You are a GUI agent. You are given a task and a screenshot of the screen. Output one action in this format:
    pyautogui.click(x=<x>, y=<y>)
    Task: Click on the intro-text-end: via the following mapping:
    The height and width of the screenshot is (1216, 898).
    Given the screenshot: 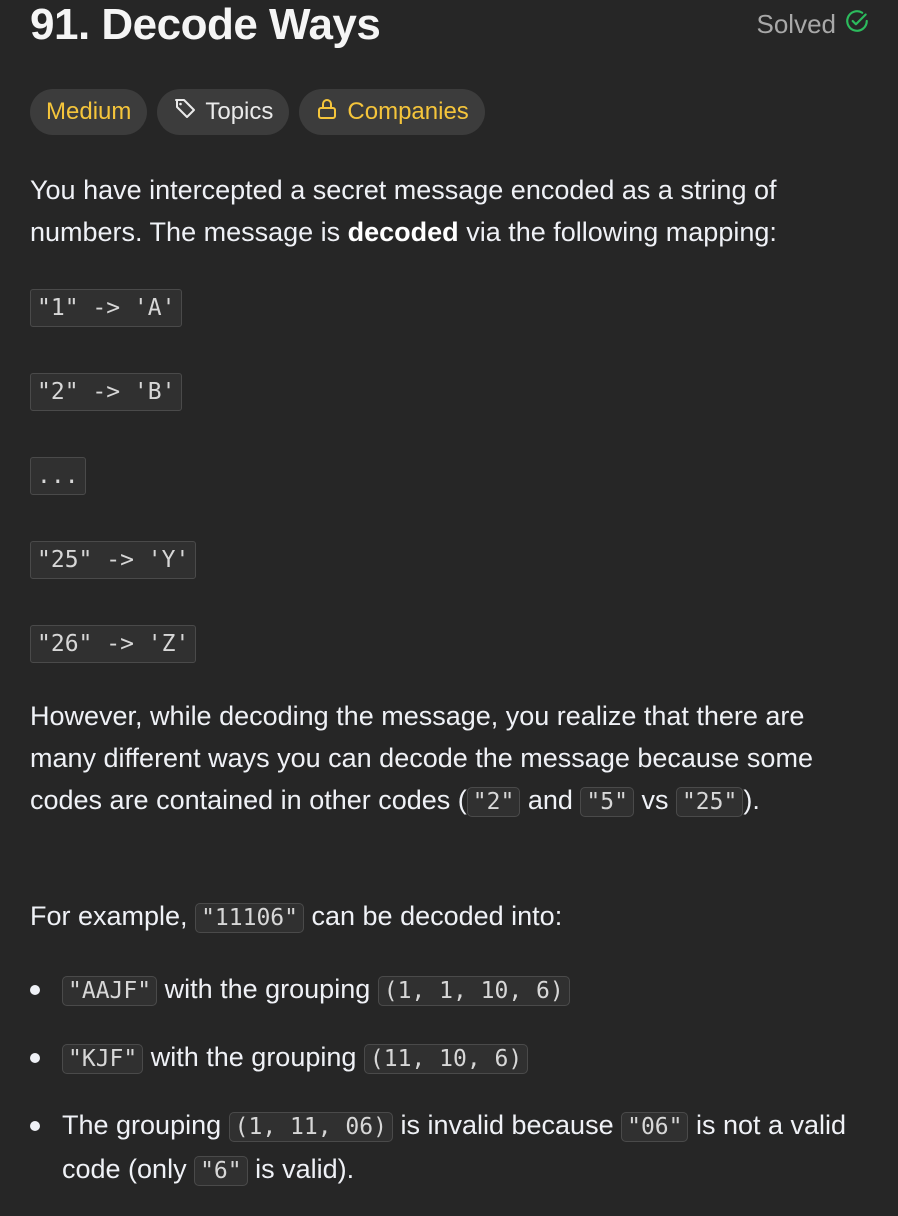 What is the action you would take?
    pyautogui.click(x=617, y=232)
    